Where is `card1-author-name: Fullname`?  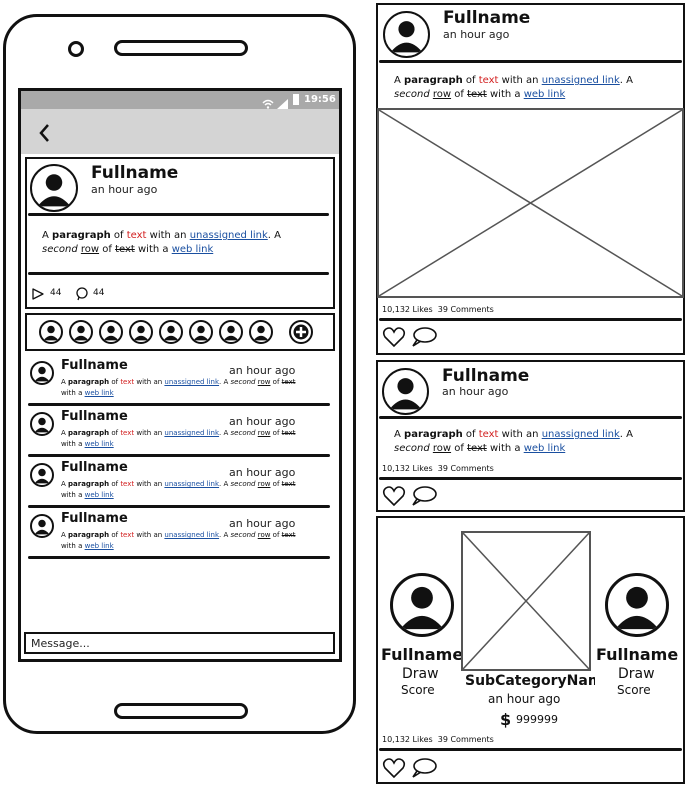 card1-author-name: Fullname is located at coordinates (486, 18).